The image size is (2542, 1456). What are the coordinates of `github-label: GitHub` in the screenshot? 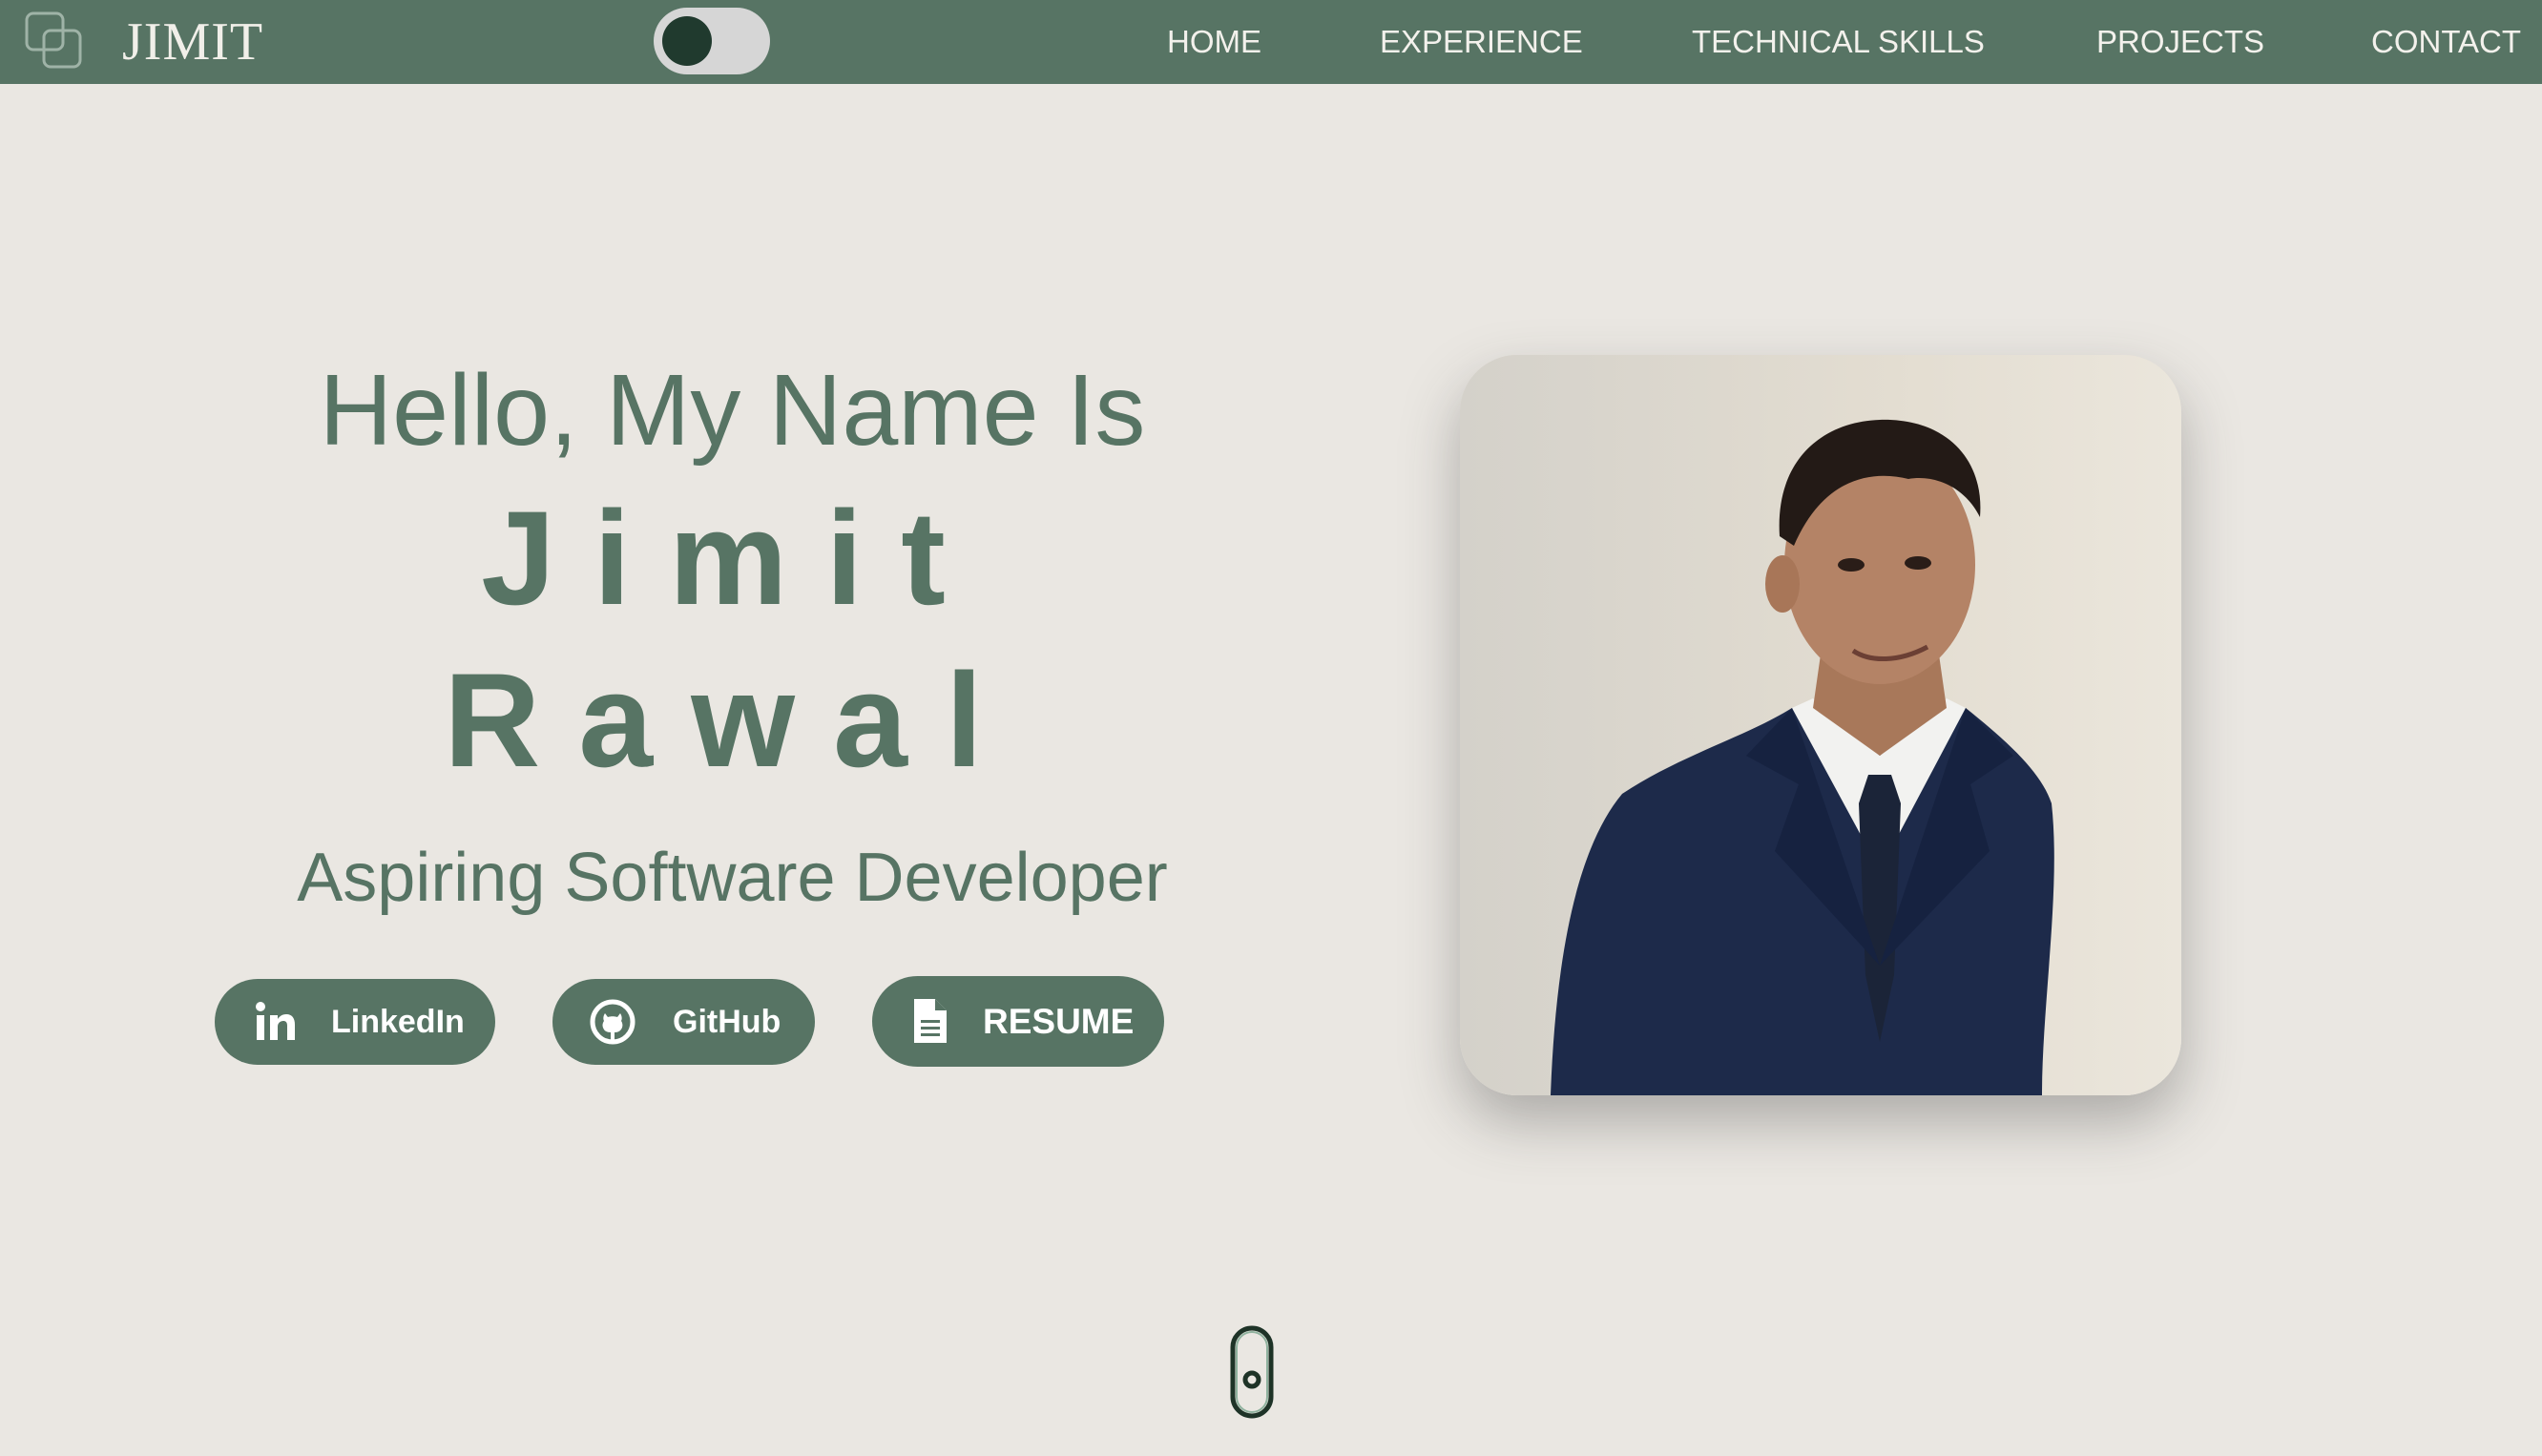 It's located at (727, 1022).